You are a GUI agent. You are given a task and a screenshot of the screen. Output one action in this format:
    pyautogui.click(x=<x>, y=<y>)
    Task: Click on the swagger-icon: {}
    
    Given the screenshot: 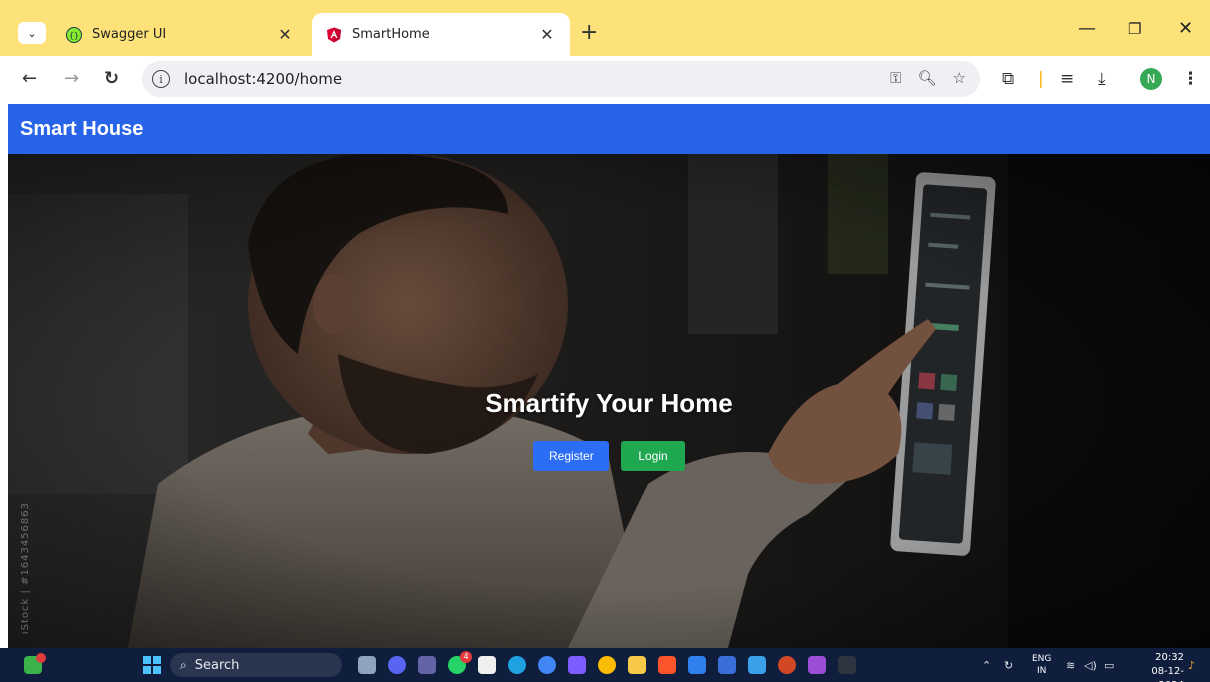 What is the action you would take?
    pyautogui.click(x=74, y=34)
    